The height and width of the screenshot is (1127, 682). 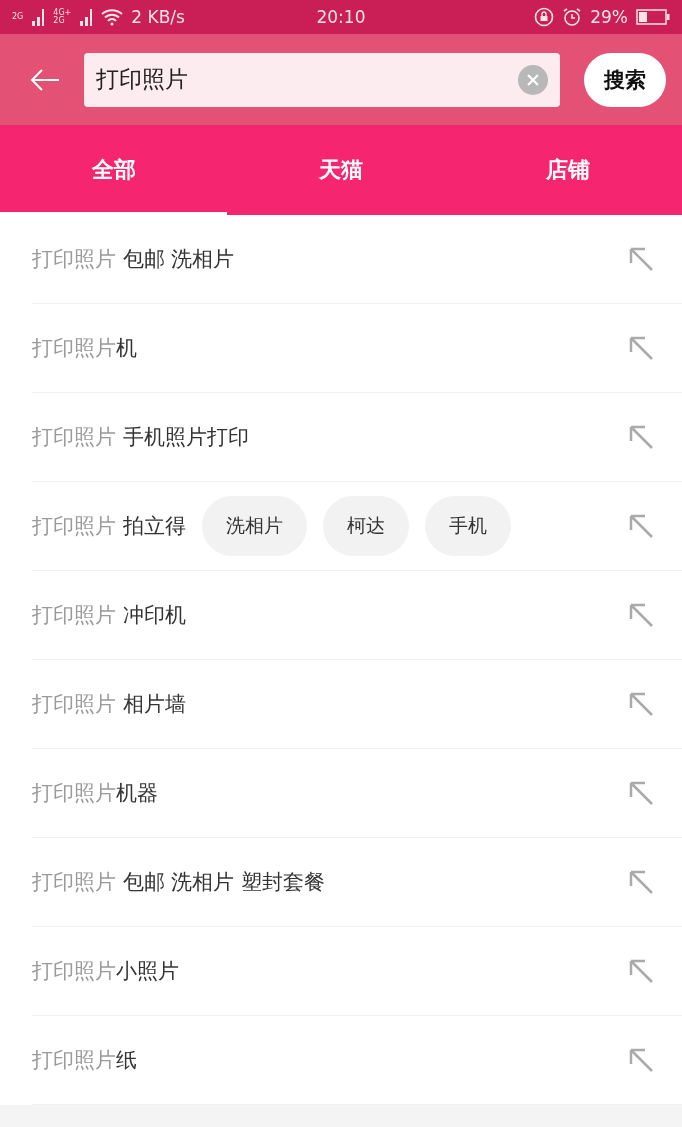 What do you see at coordinates (365, 526) in the screenshot?
I see `keyword-chip: 柯达` at bounding box center [365, 526].